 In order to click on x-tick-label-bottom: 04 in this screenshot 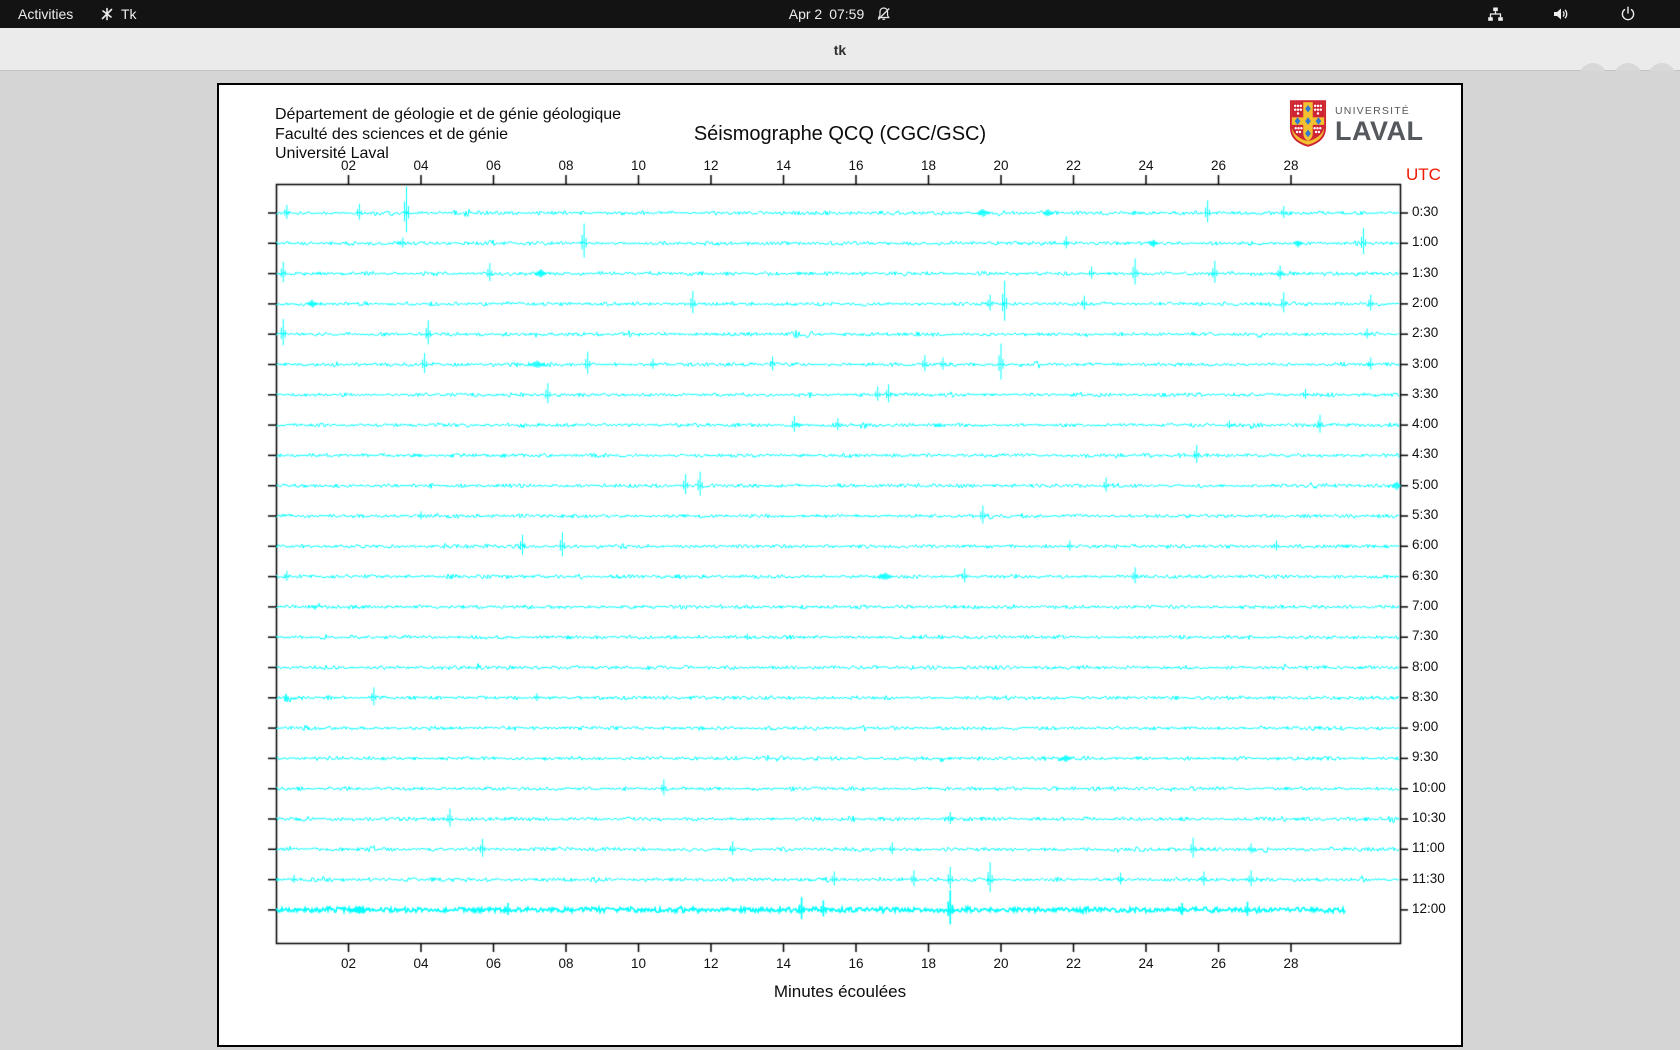, I will do `click(421, 963)`.